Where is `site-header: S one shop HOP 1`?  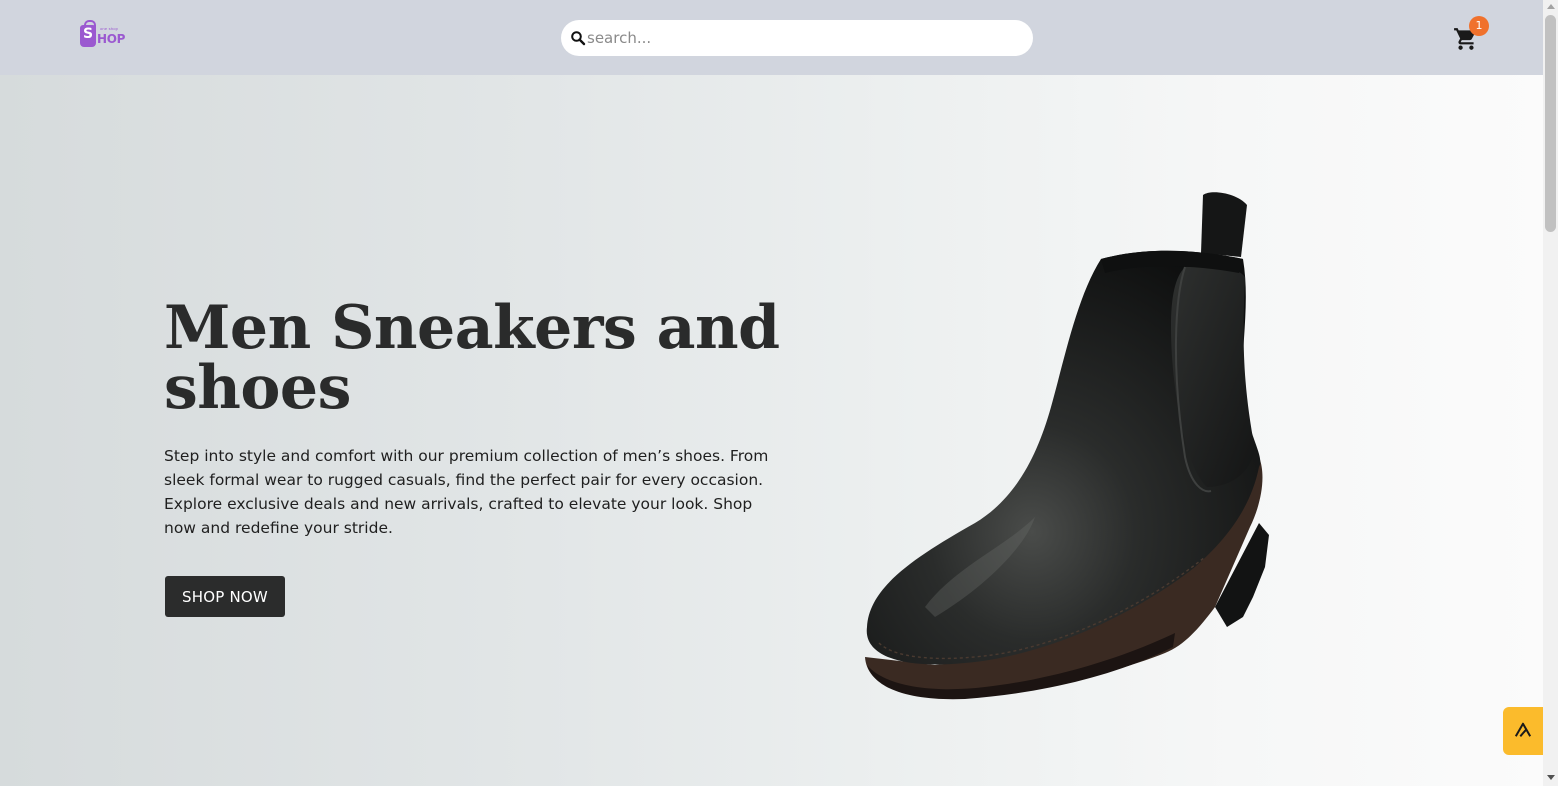
site-header: S one shop HOP 1 is located at coordinates (771, 37).